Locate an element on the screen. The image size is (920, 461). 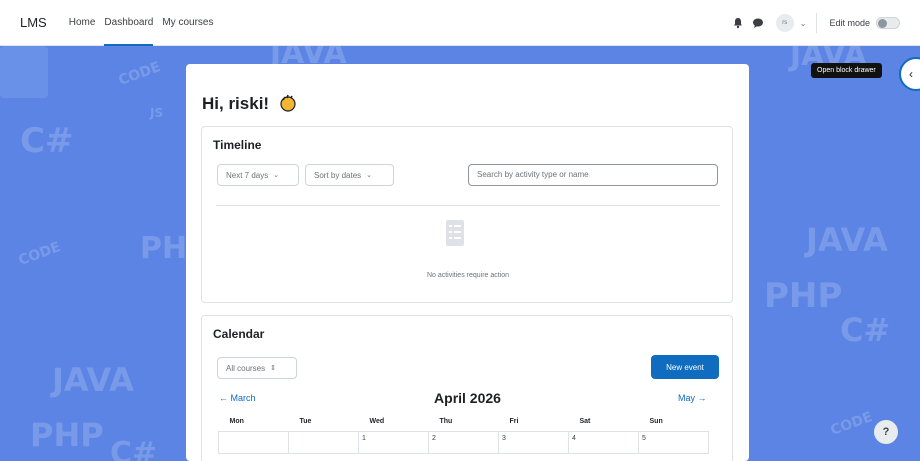
edit-mode-toggle is located at coordinates (888, 23).